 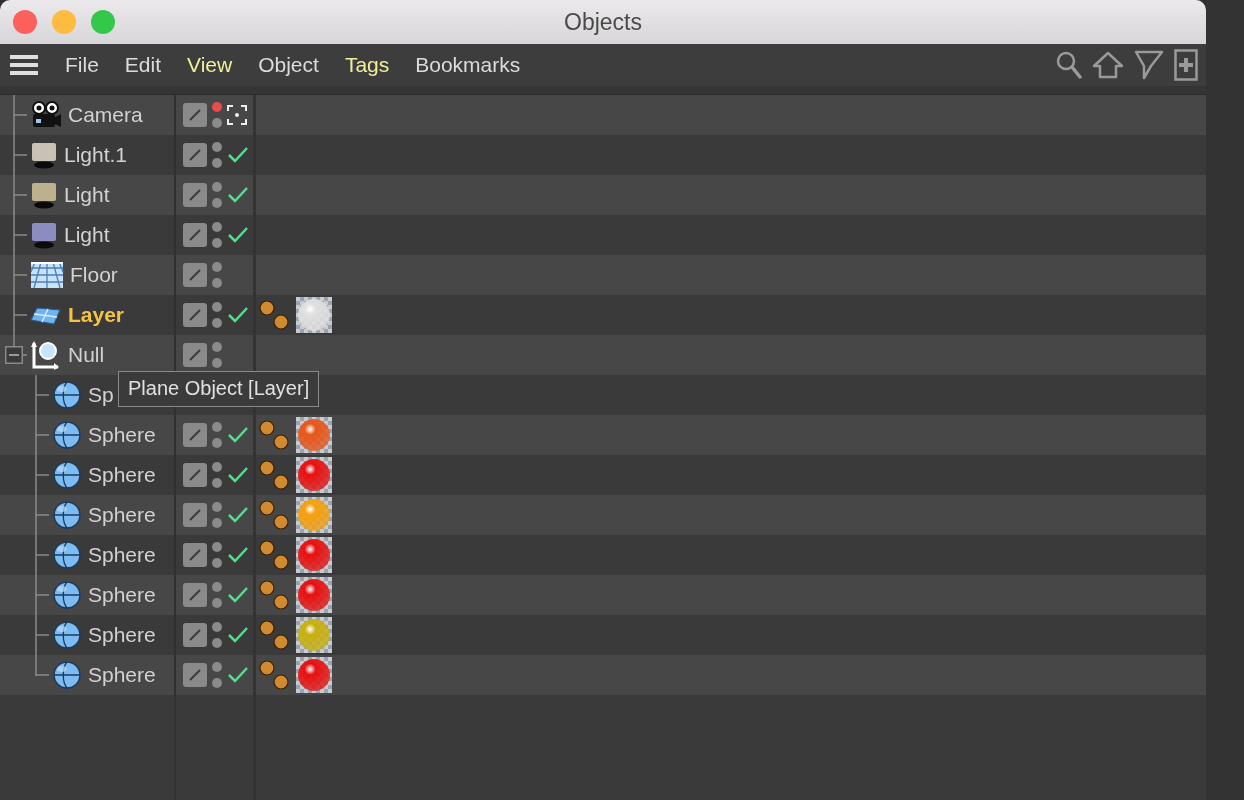 What do you see at coordinates (237, 115) in the screenshot?
I see `focus-target-icon` at bounding box center [237, 115].